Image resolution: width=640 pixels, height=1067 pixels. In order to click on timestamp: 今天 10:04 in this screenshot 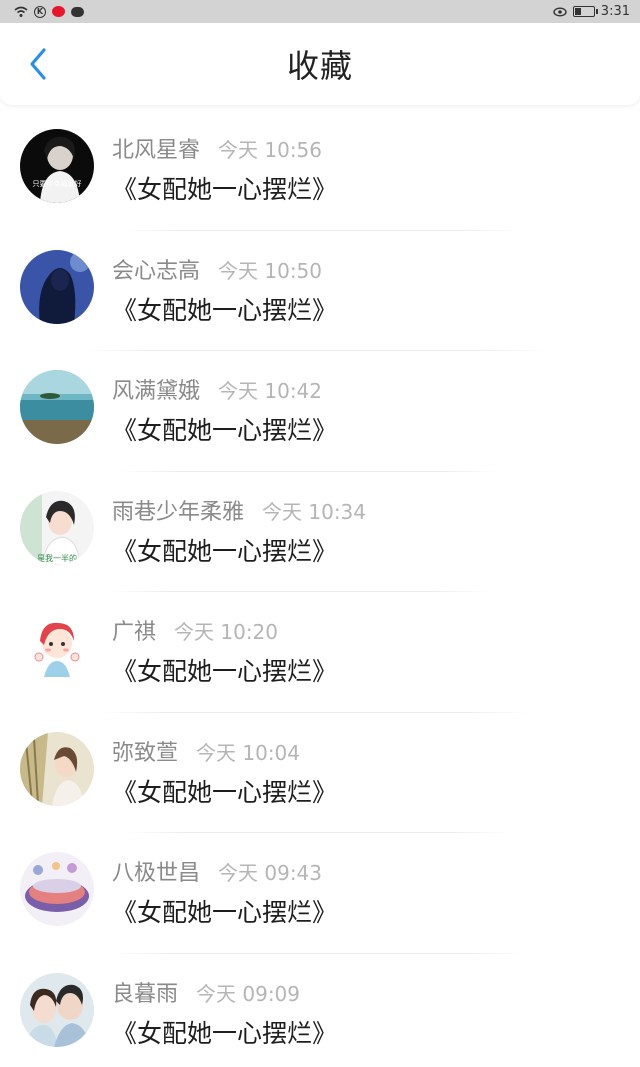, I will do `click(248, 752)`.